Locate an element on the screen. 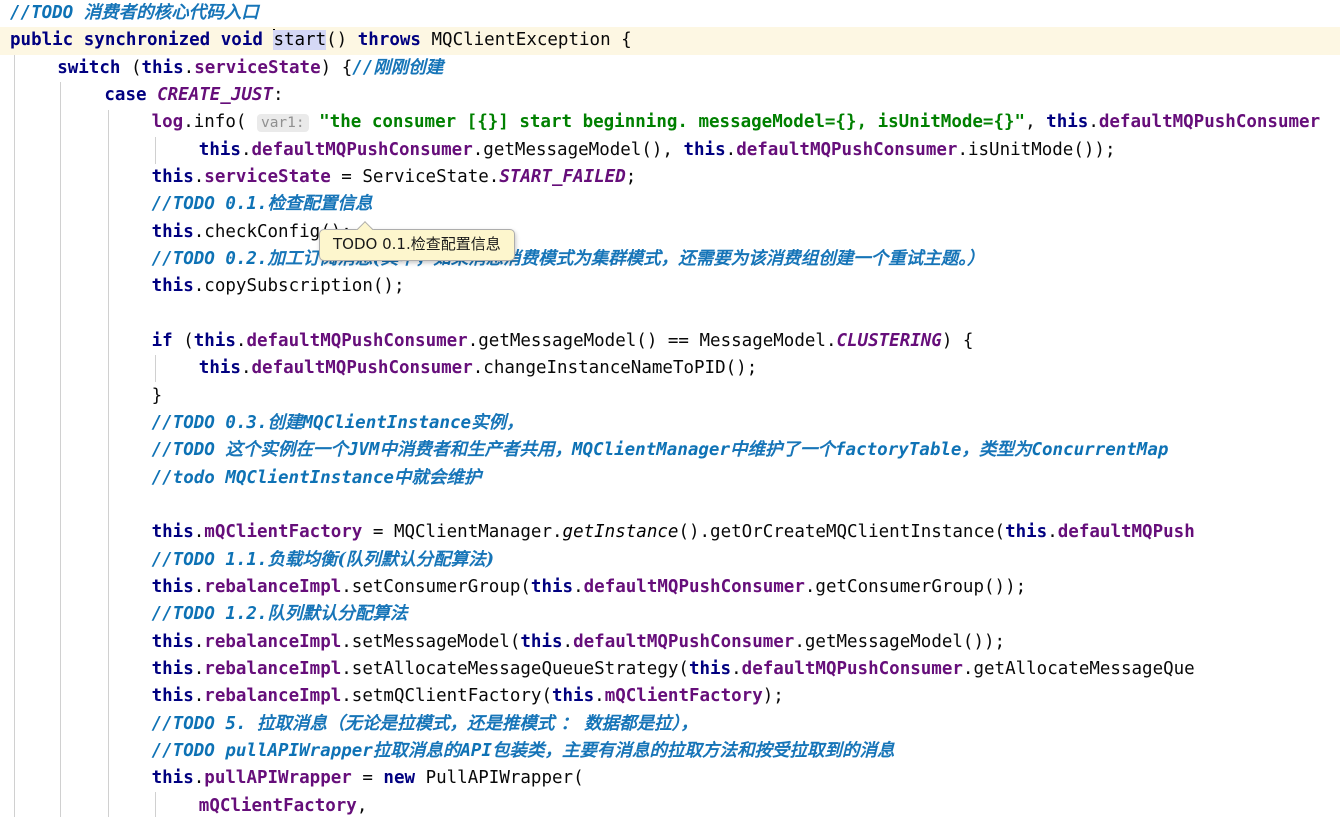 This screenshot has height=817, width=1340. code-line: this.copySubscription(); is located at coordinates (670, 286).